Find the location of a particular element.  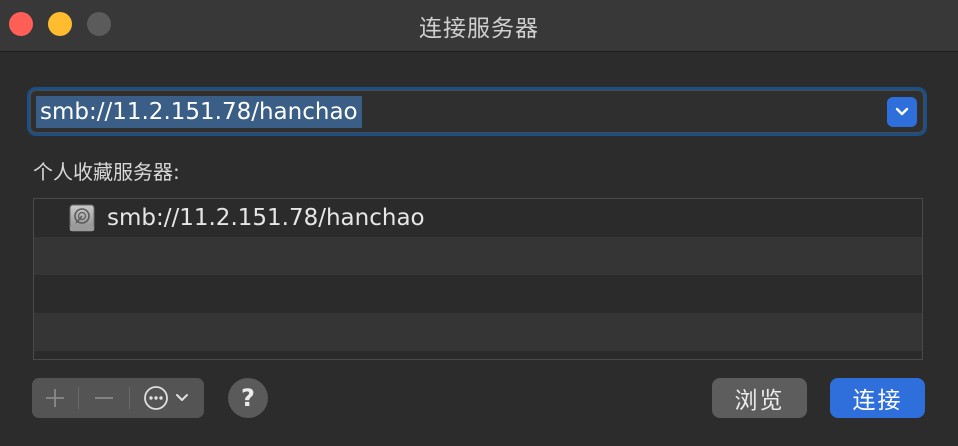

server-address-field-container: smb://11.2.151.78/hanchao is located at coordinates (477, 111).